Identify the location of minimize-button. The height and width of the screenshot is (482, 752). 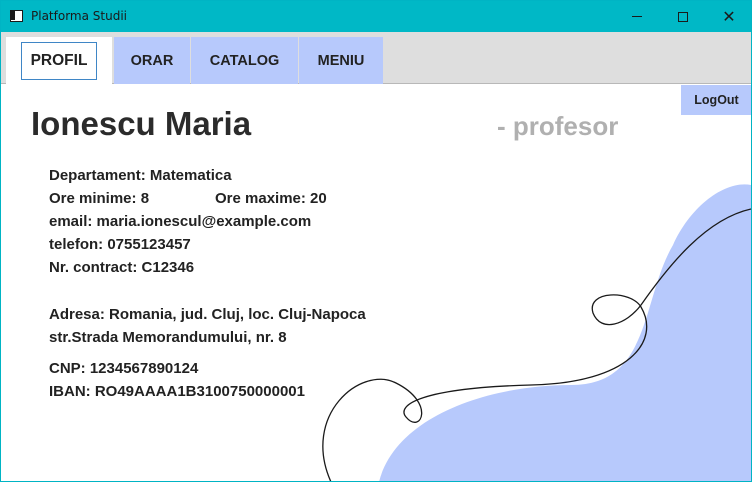
(637, 16).